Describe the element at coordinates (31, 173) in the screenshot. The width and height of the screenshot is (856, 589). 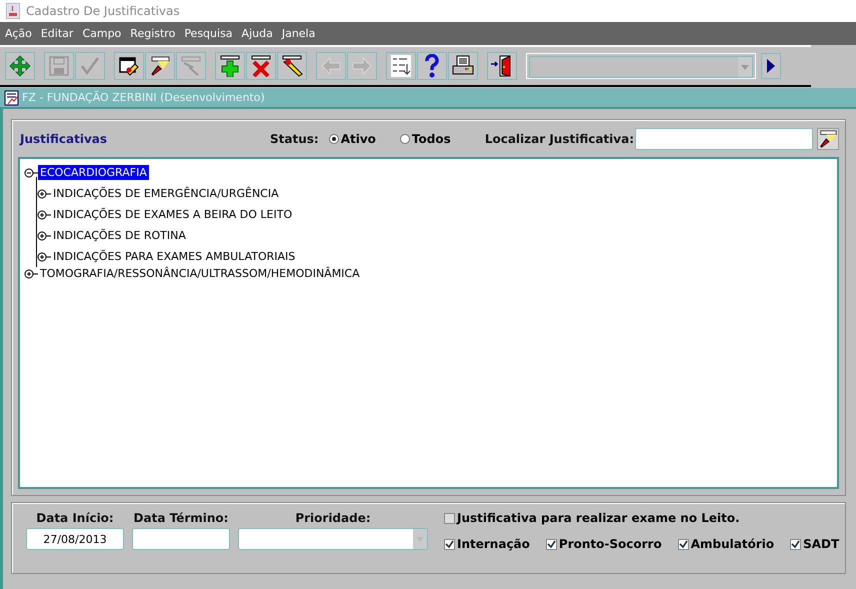
I see `collapse-icon` at that location.